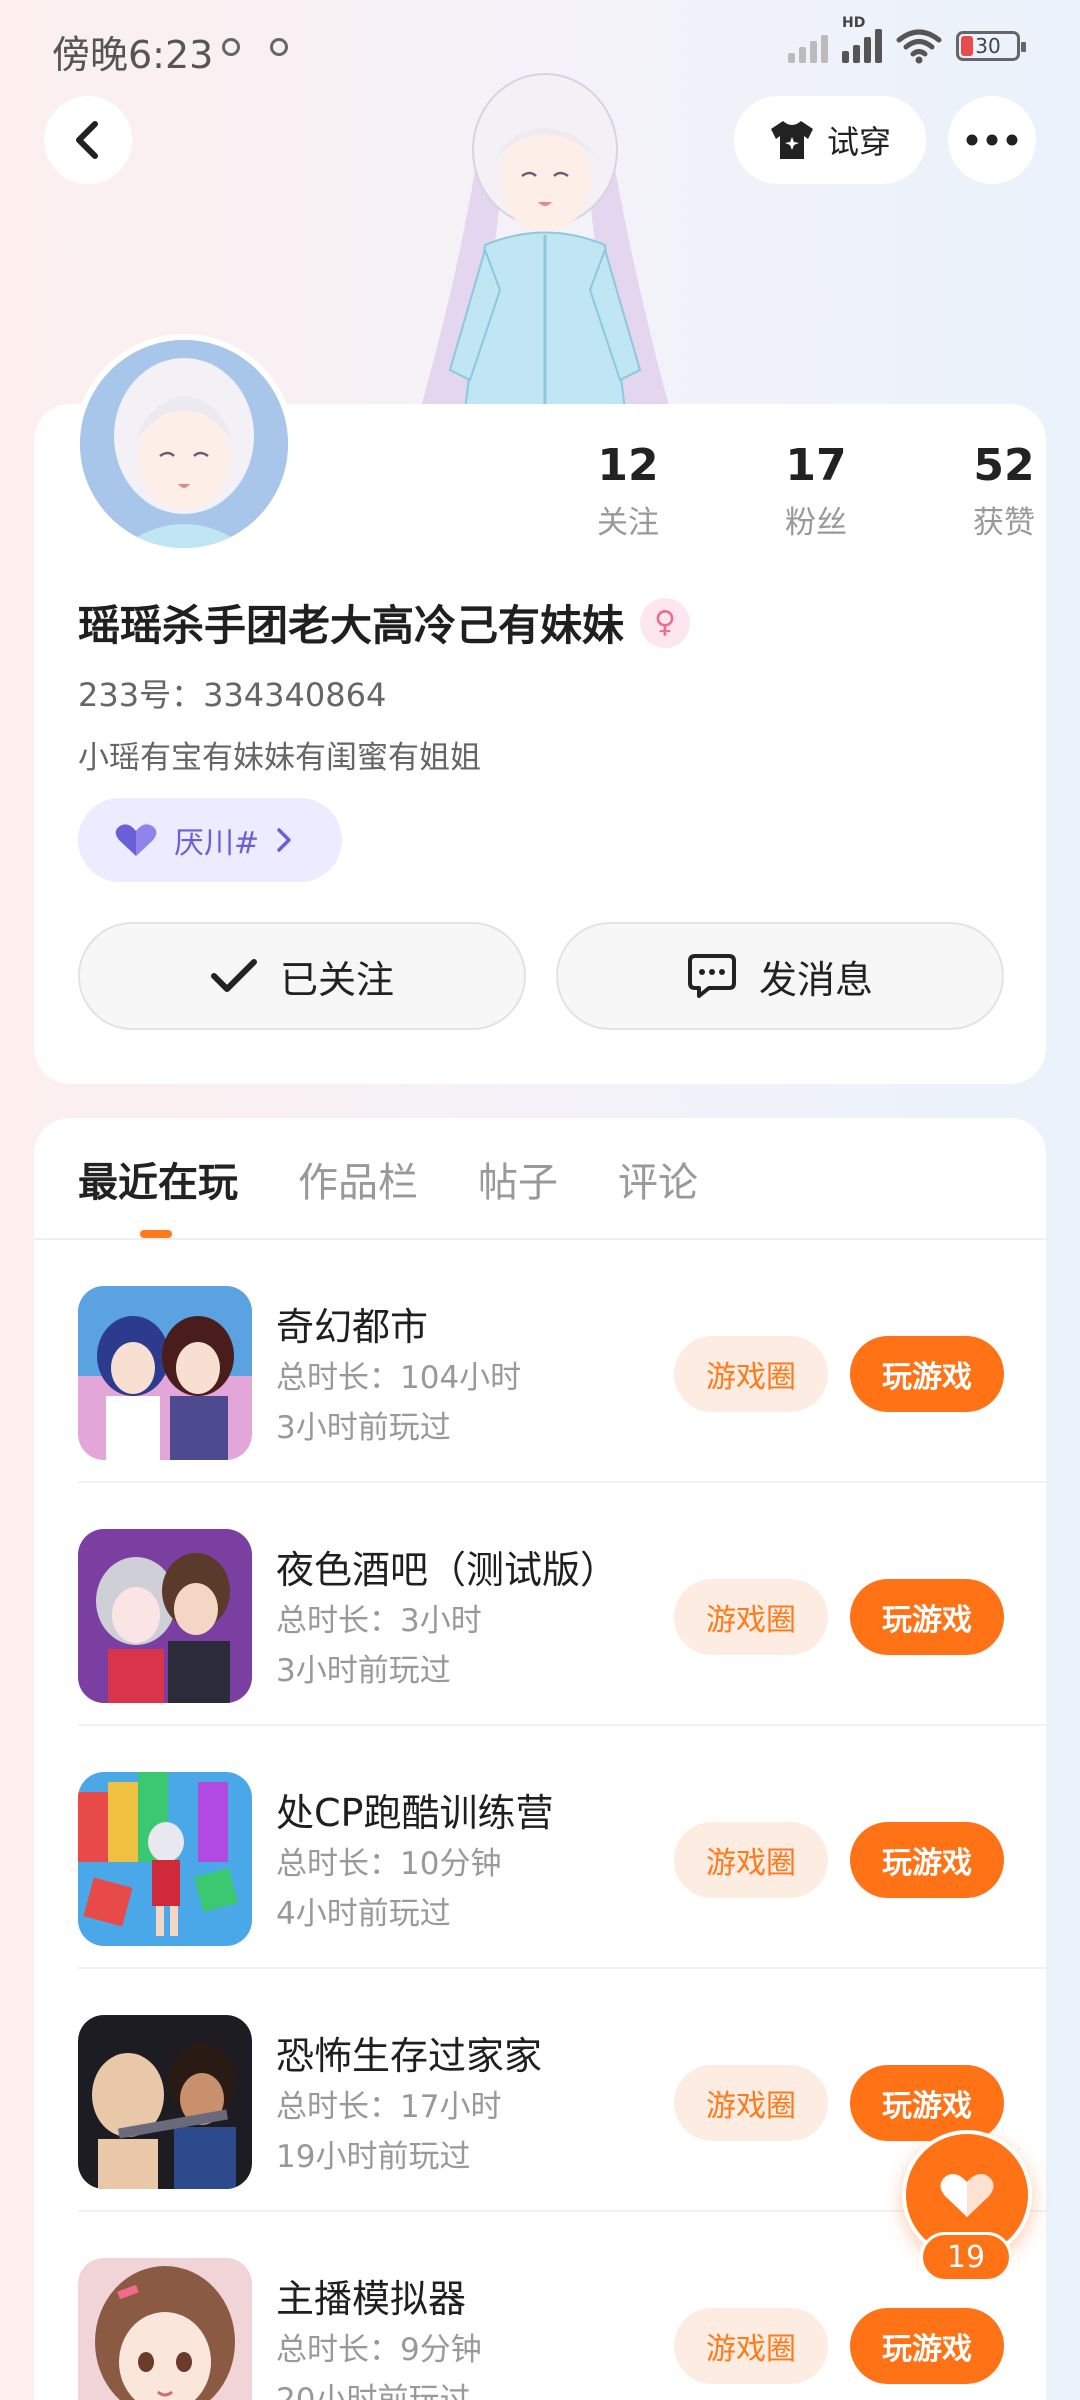 Image resolution: width=1080 pixels, height=2400 pixels. I want to click on like-count: 19, so click(966, 2257).